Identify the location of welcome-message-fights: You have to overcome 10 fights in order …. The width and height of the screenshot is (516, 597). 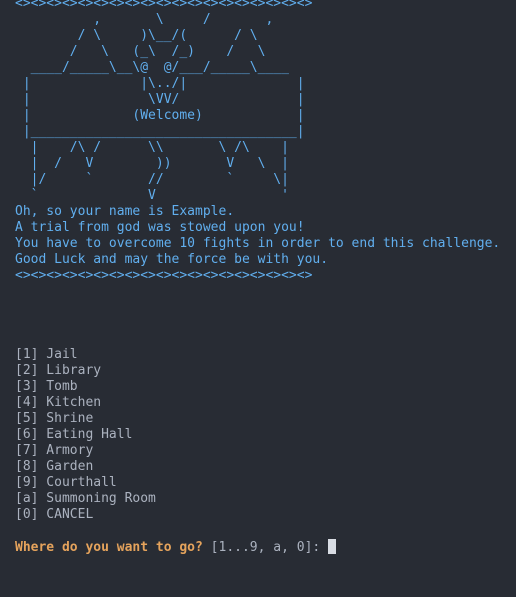
(258, 243).